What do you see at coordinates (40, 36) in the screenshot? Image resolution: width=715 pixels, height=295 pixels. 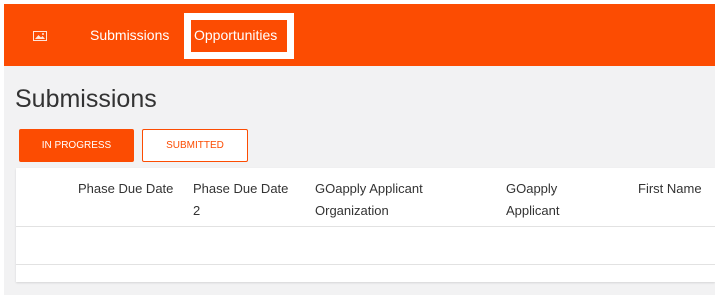 I see `image-icon` at bounding box center [40, 36].